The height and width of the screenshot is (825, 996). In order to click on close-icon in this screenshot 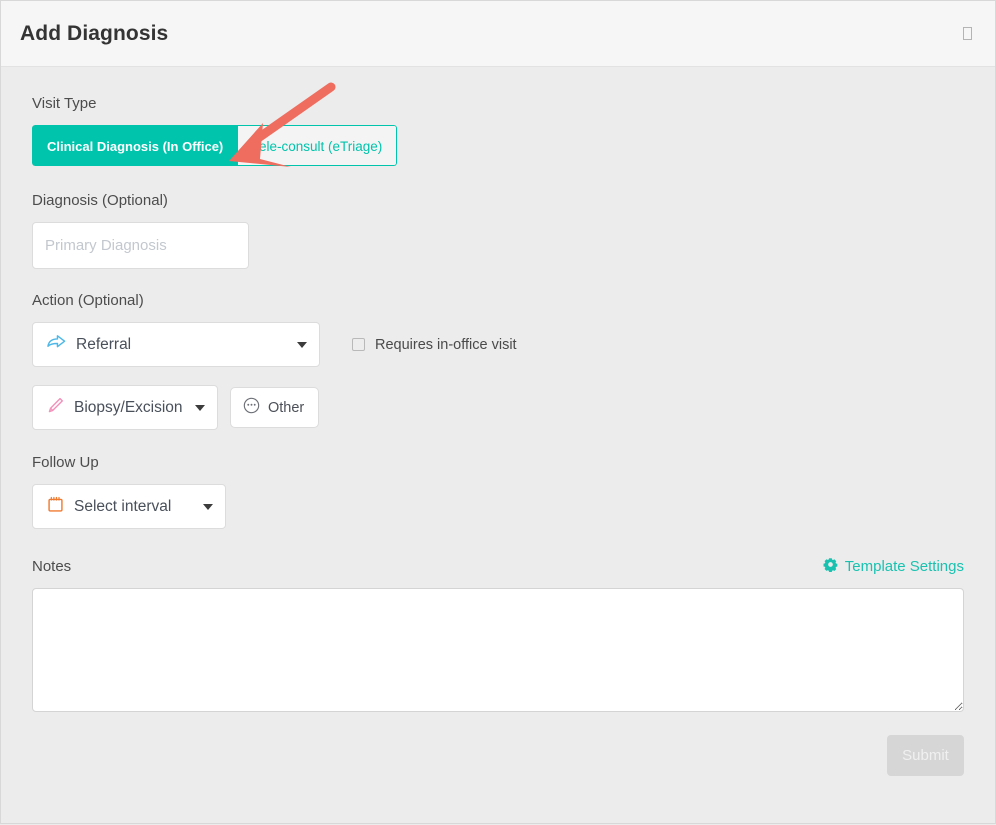, I will do `click(967, 34)`.